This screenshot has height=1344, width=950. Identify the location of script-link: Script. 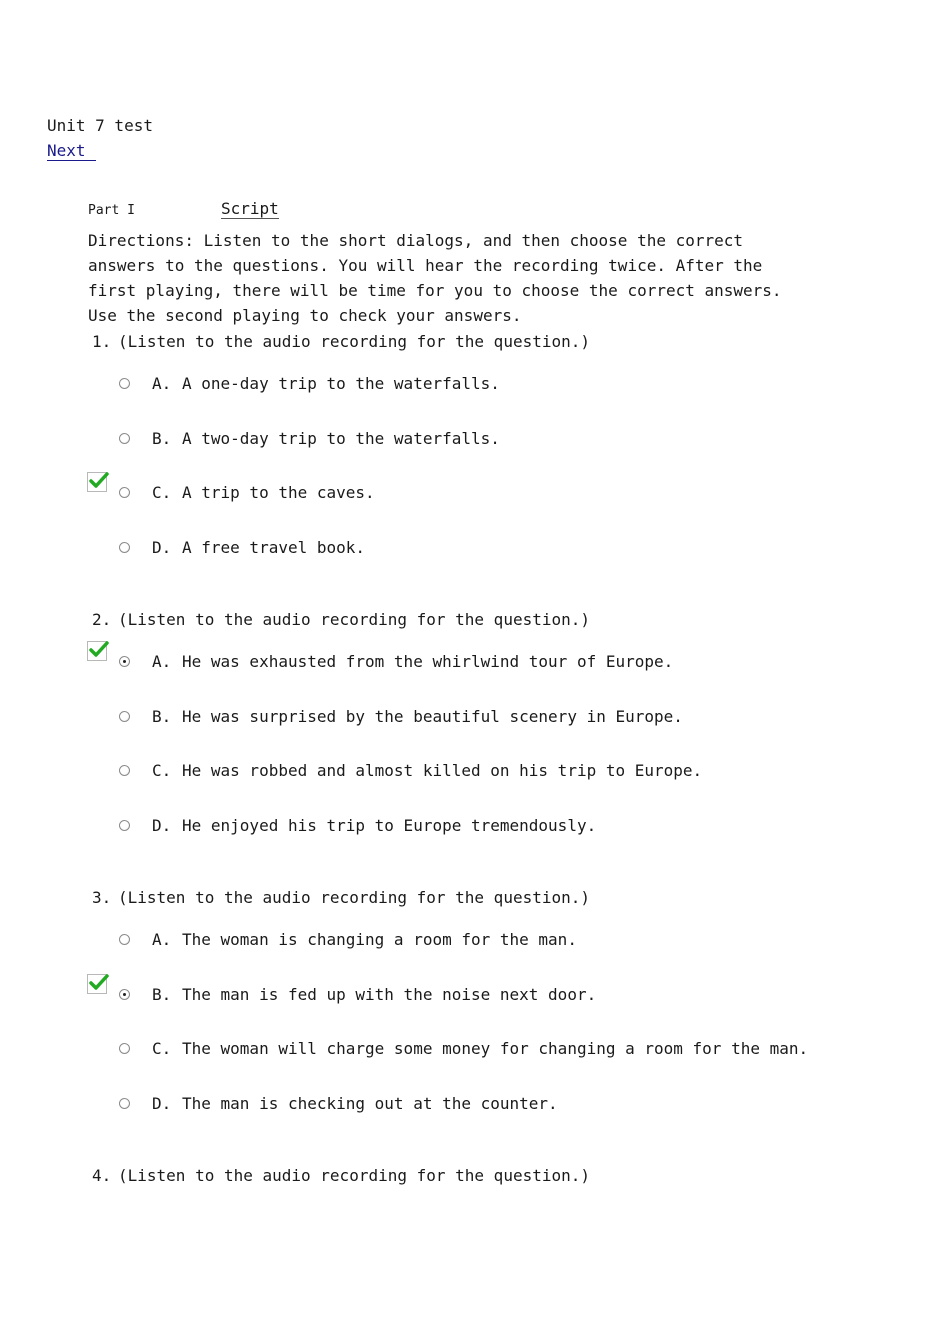
(250, 209).